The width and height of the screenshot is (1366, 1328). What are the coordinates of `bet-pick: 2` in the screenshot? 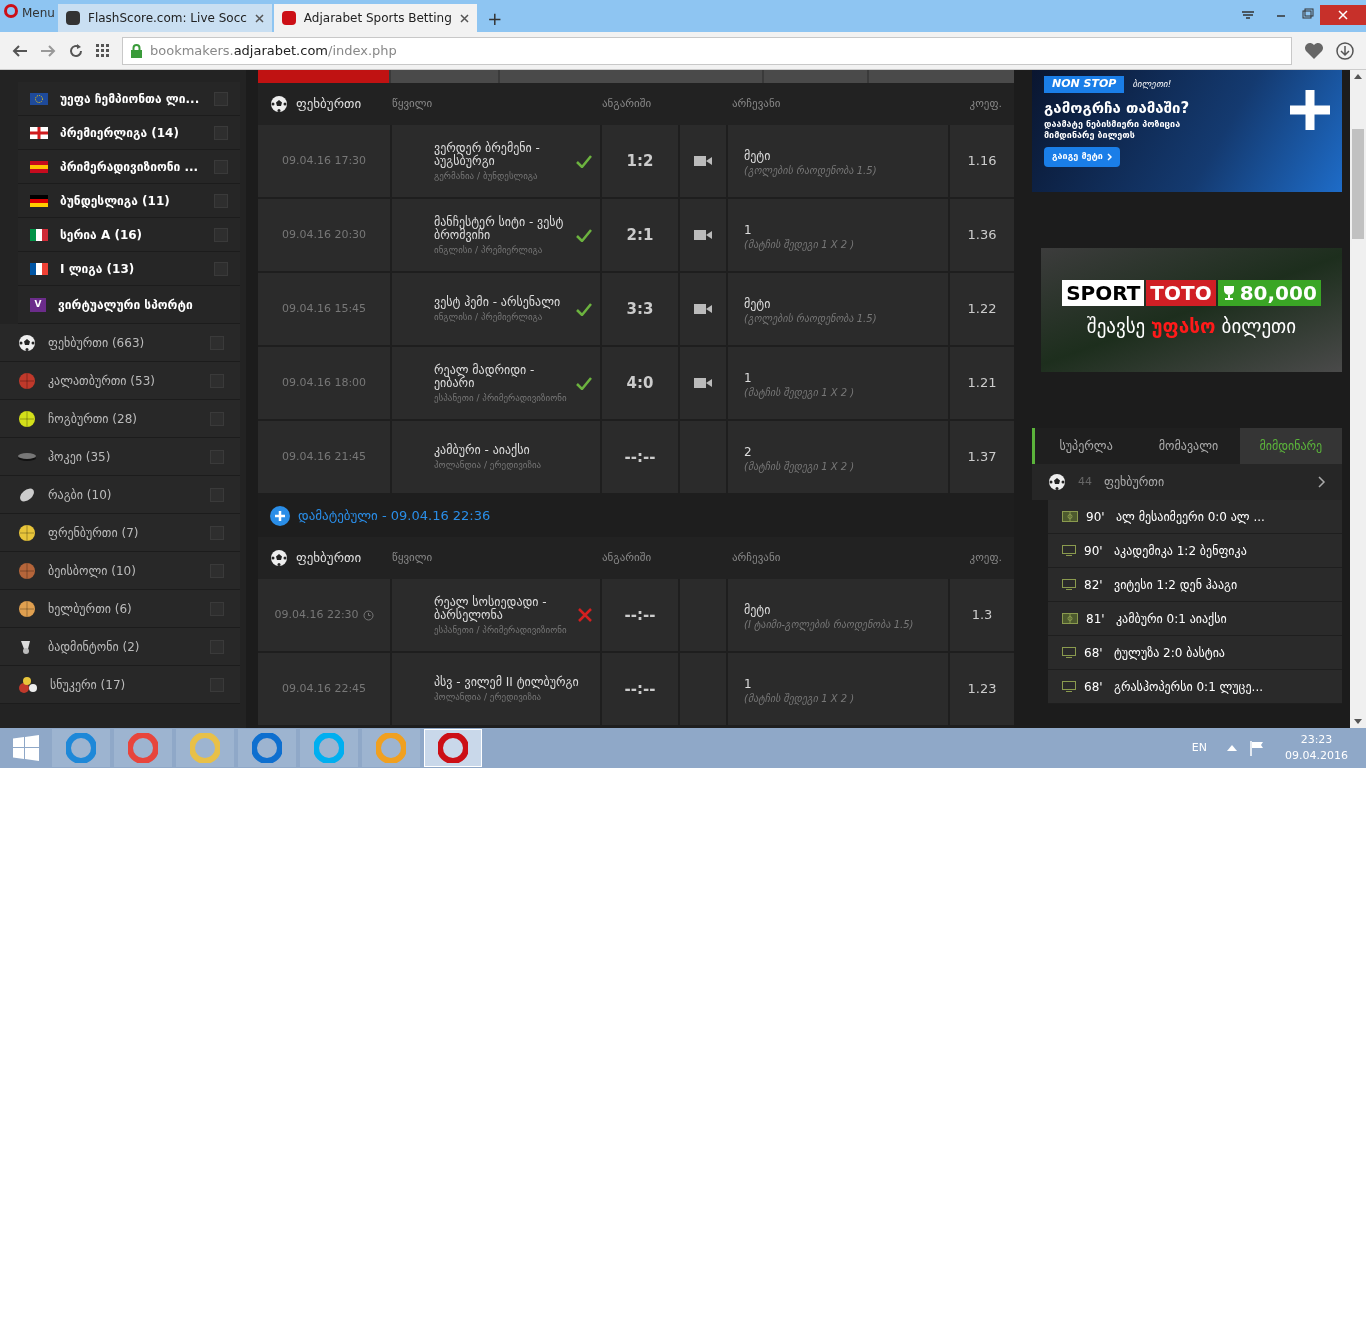 It's located at (748, 452).